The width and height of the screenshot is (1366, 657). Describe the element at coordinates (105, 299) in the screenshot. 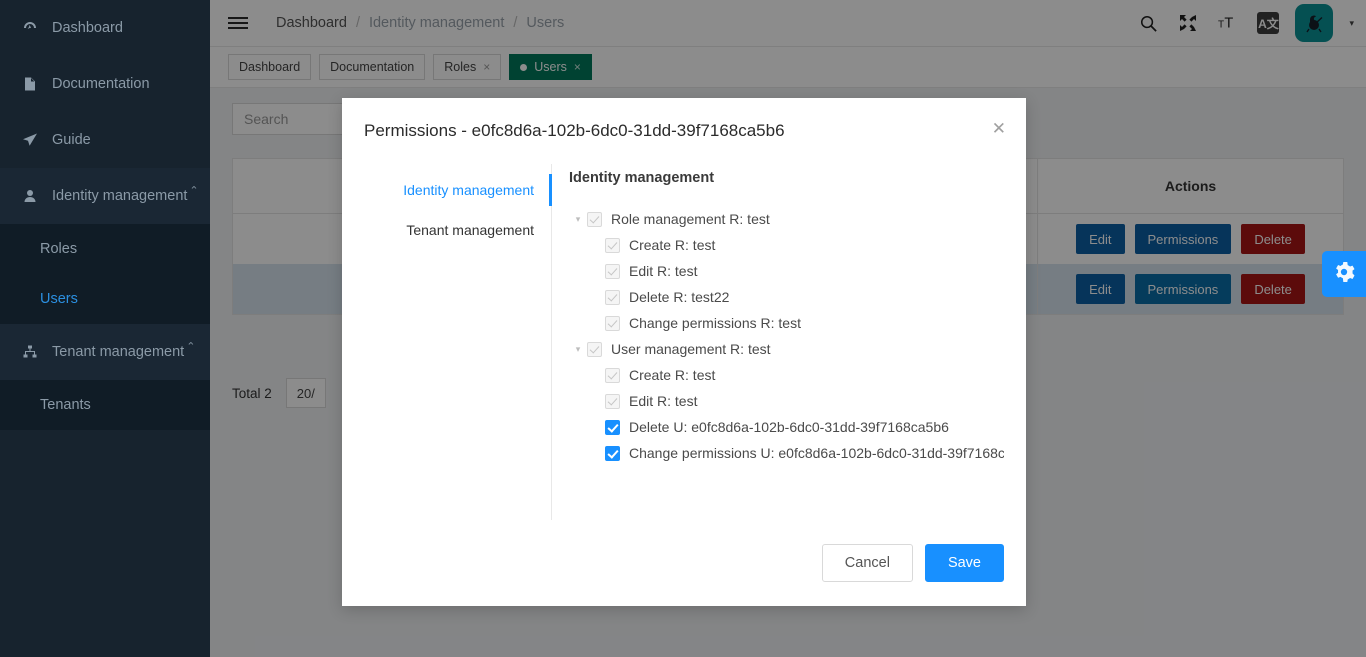

I see `sidebar-item-users: Users` at that location.